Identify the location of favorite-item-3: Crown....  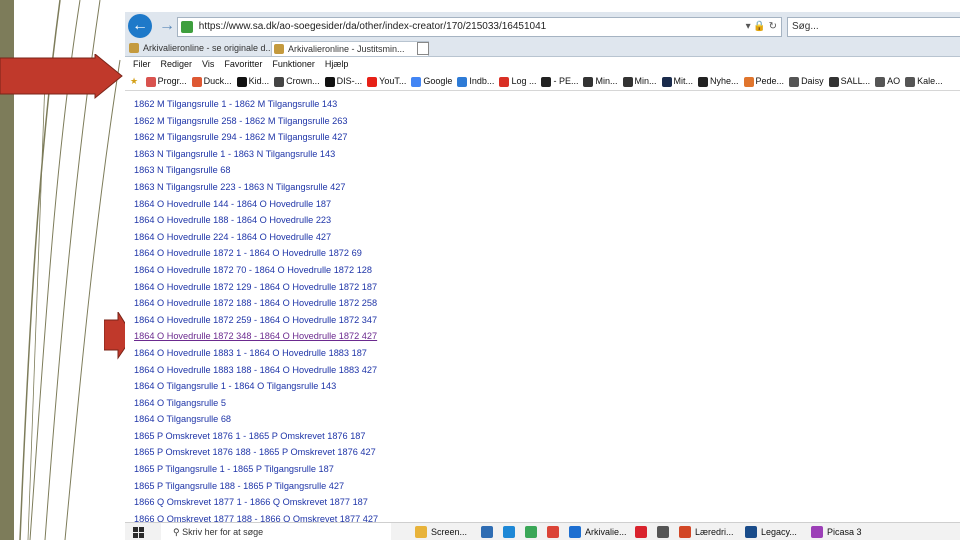
(297, 81).